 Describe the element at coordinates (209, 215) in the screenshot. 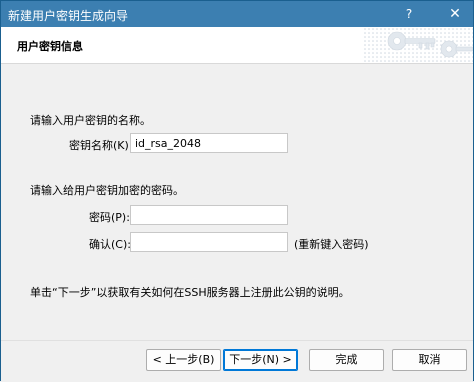

I see `password-field` at that location.